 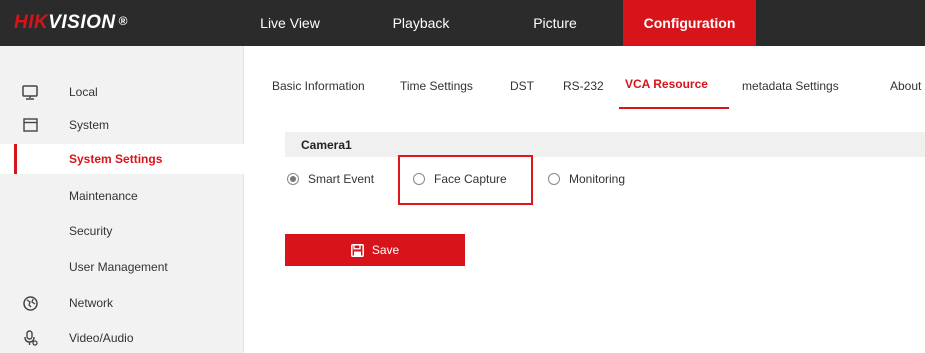 I want to click on radio-unchecked-icon, so click(x=554, y=179).